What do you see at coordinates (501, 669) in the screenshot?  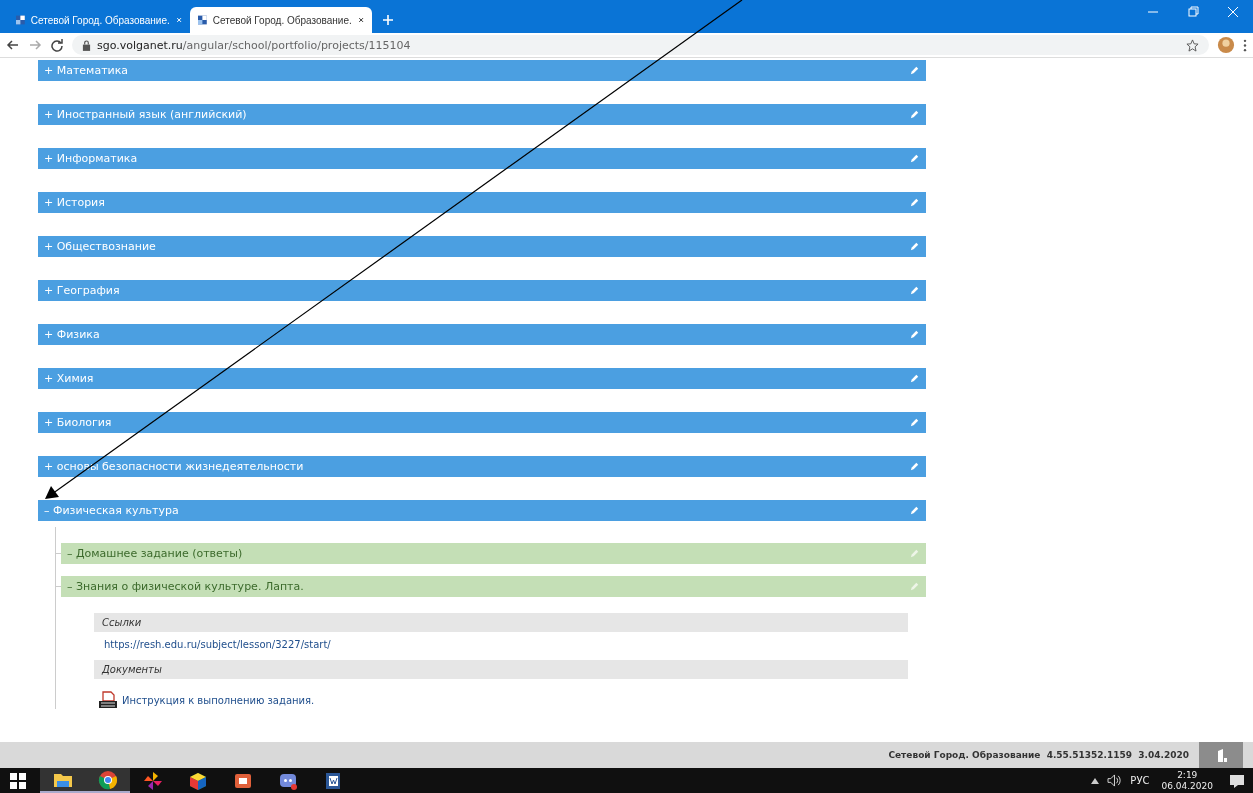 I see `documents-header: Документы` at bounding box center [501, 669].